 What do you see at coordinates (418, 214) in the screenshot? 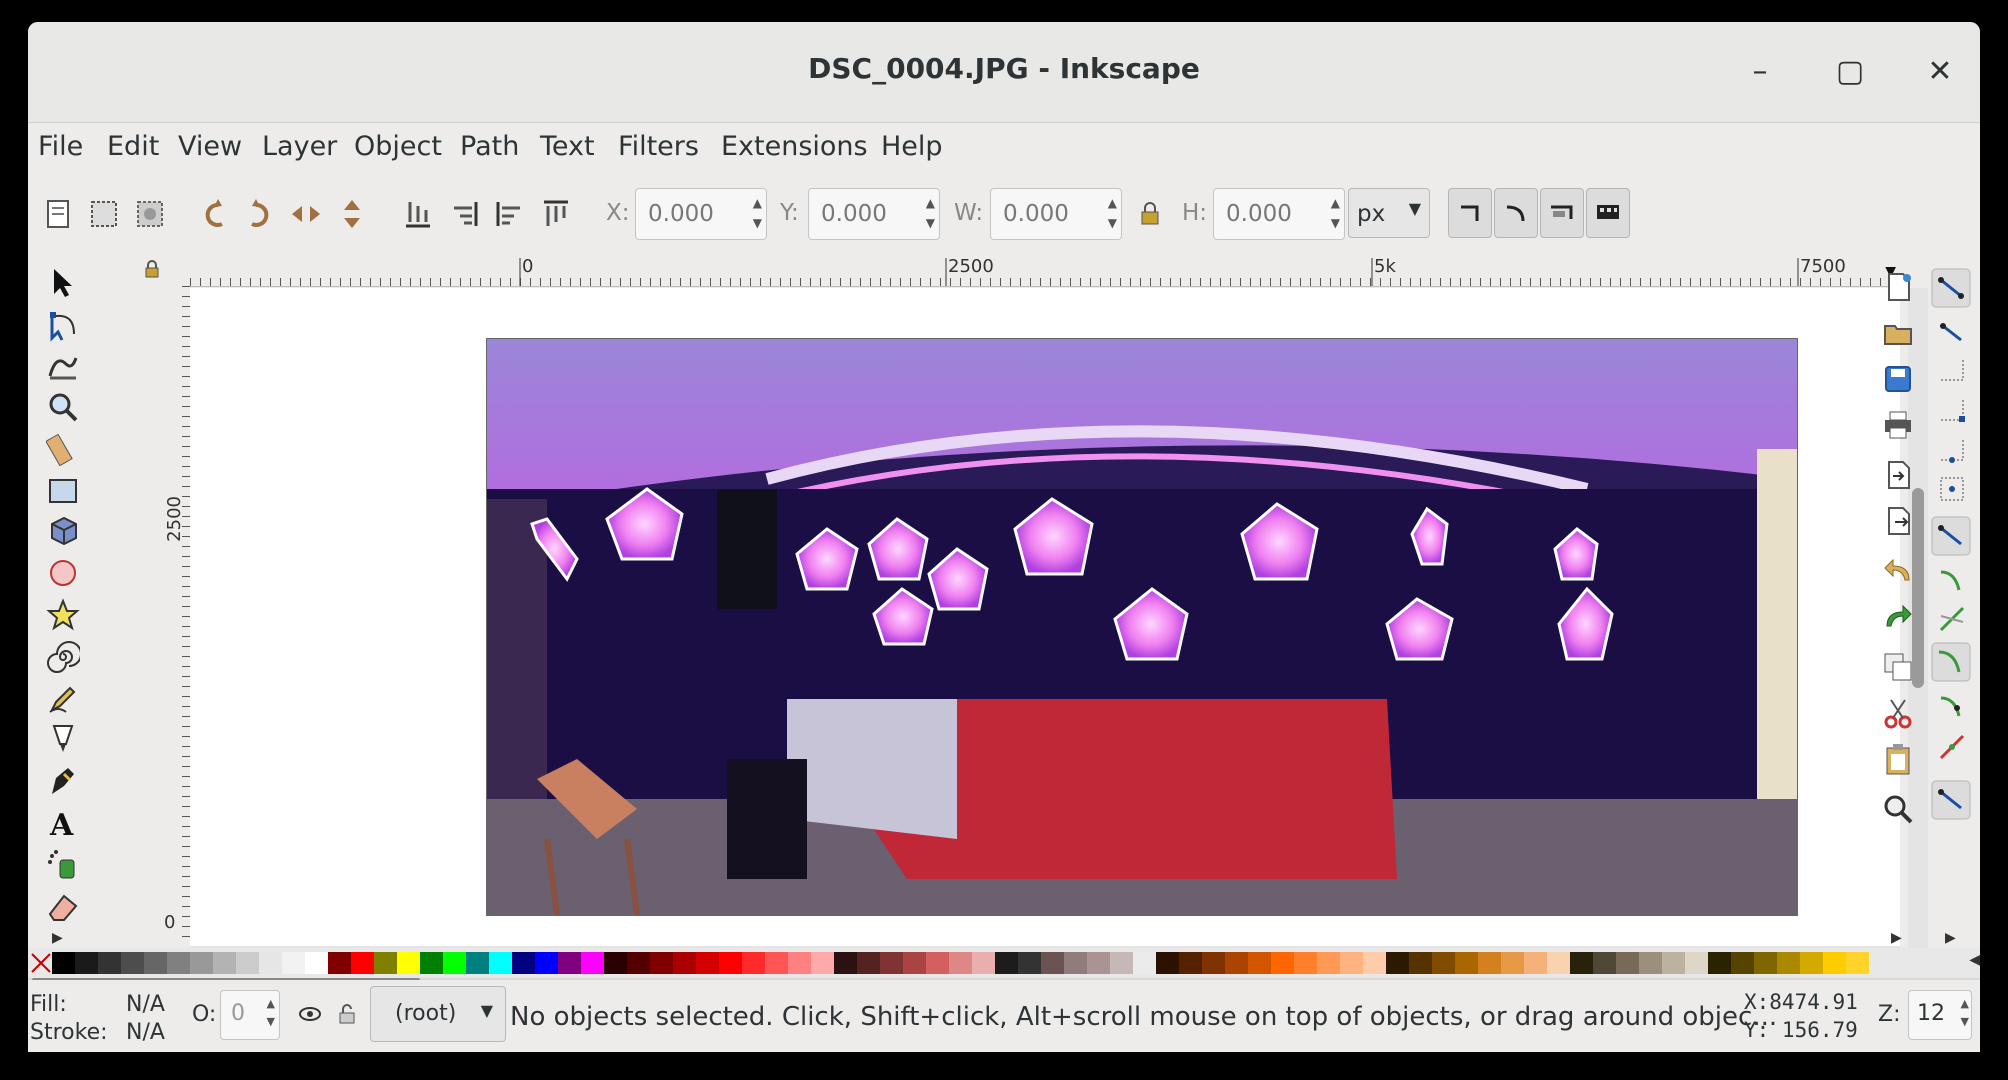
I see `lower-to-bottom-icon` at bounding box center [418, 214].